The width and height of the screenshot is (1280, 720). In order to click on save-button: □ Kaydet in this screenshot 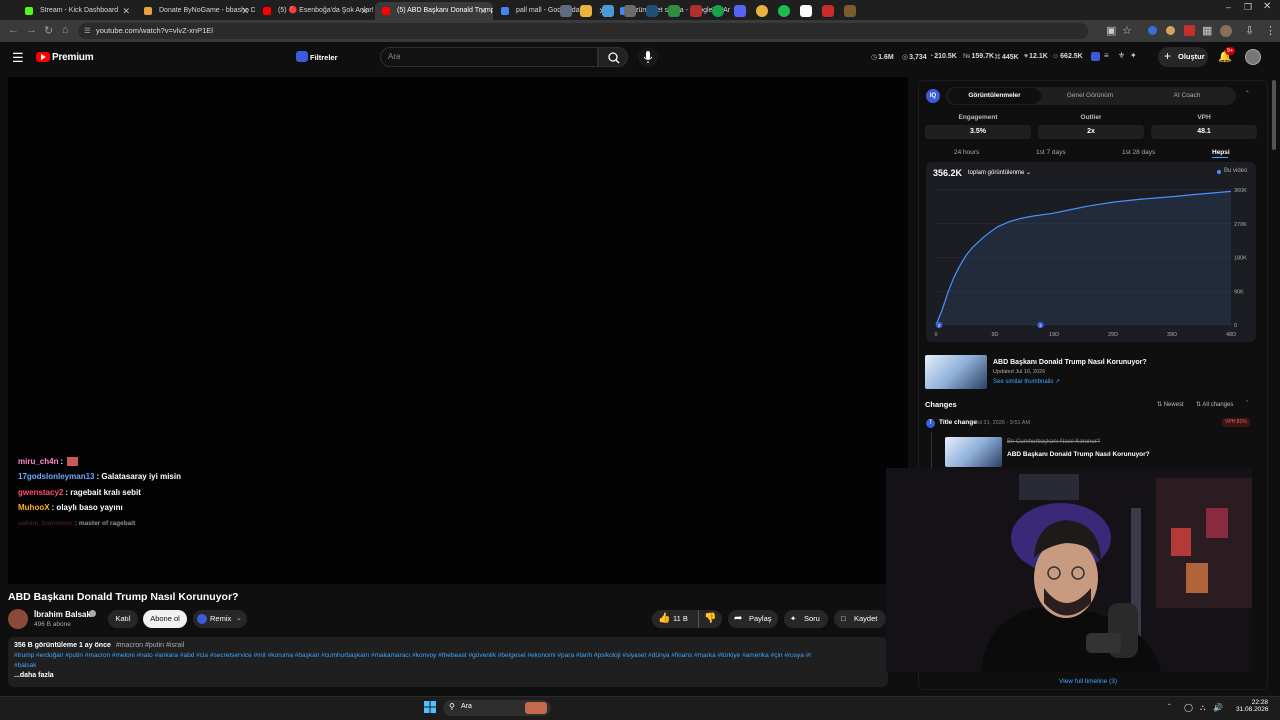, I will do `click(860, 619)`.